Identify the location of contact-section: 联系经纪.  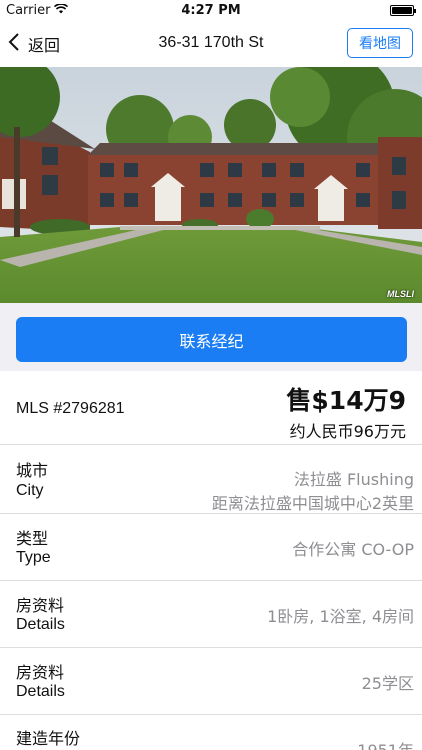
(211, 337).